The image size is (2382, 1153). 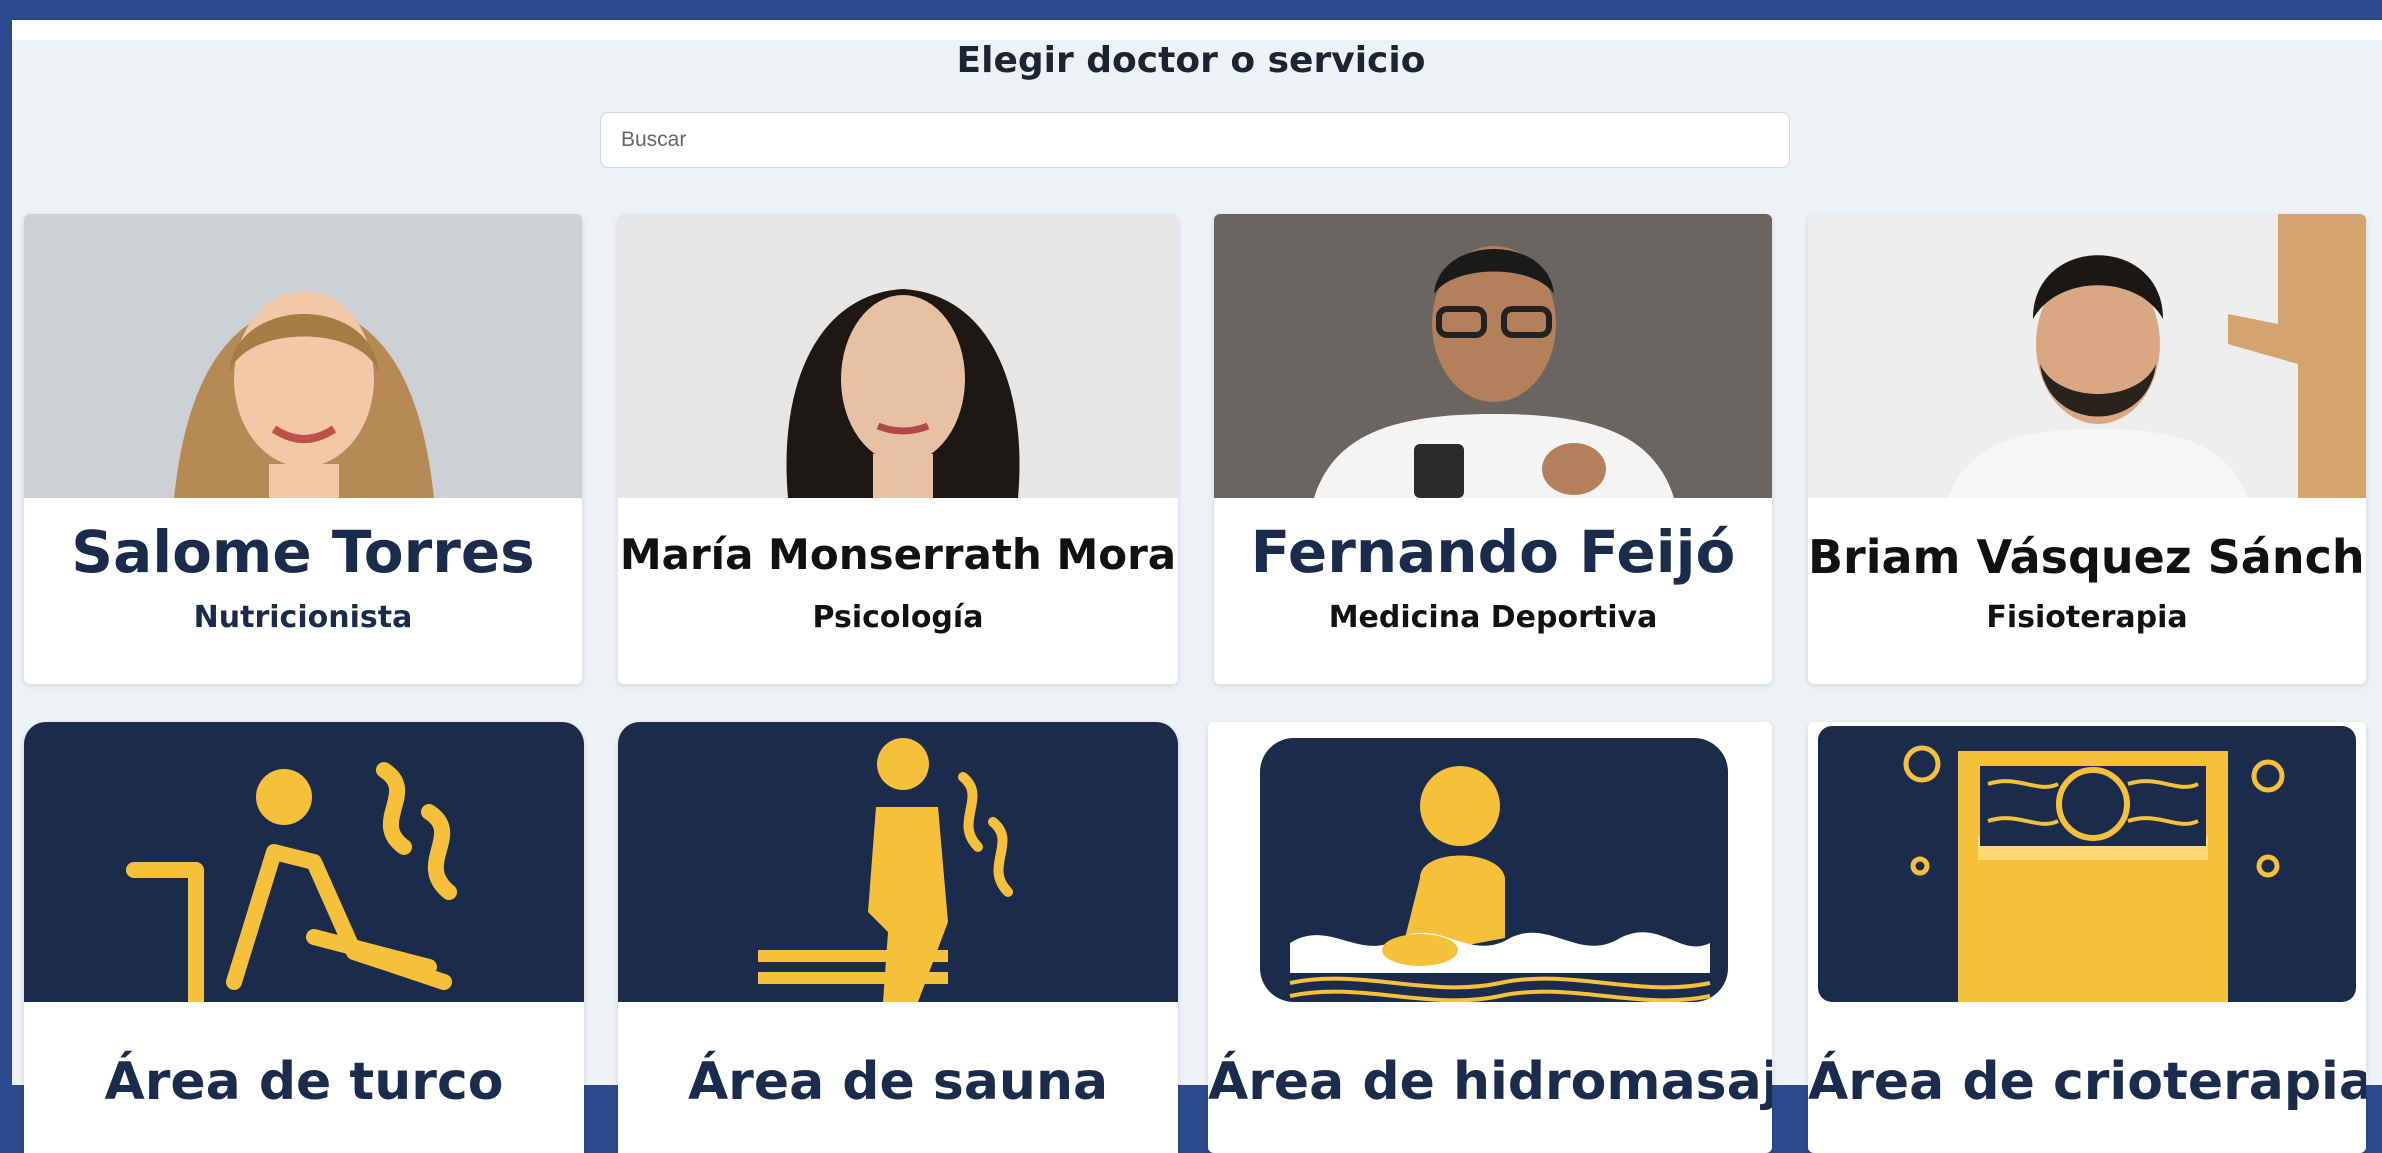 What do you see at coordinates (304, 1082) in the screenshot?
I see `service-label: Área de turco` at bounding box center [304, 1082].